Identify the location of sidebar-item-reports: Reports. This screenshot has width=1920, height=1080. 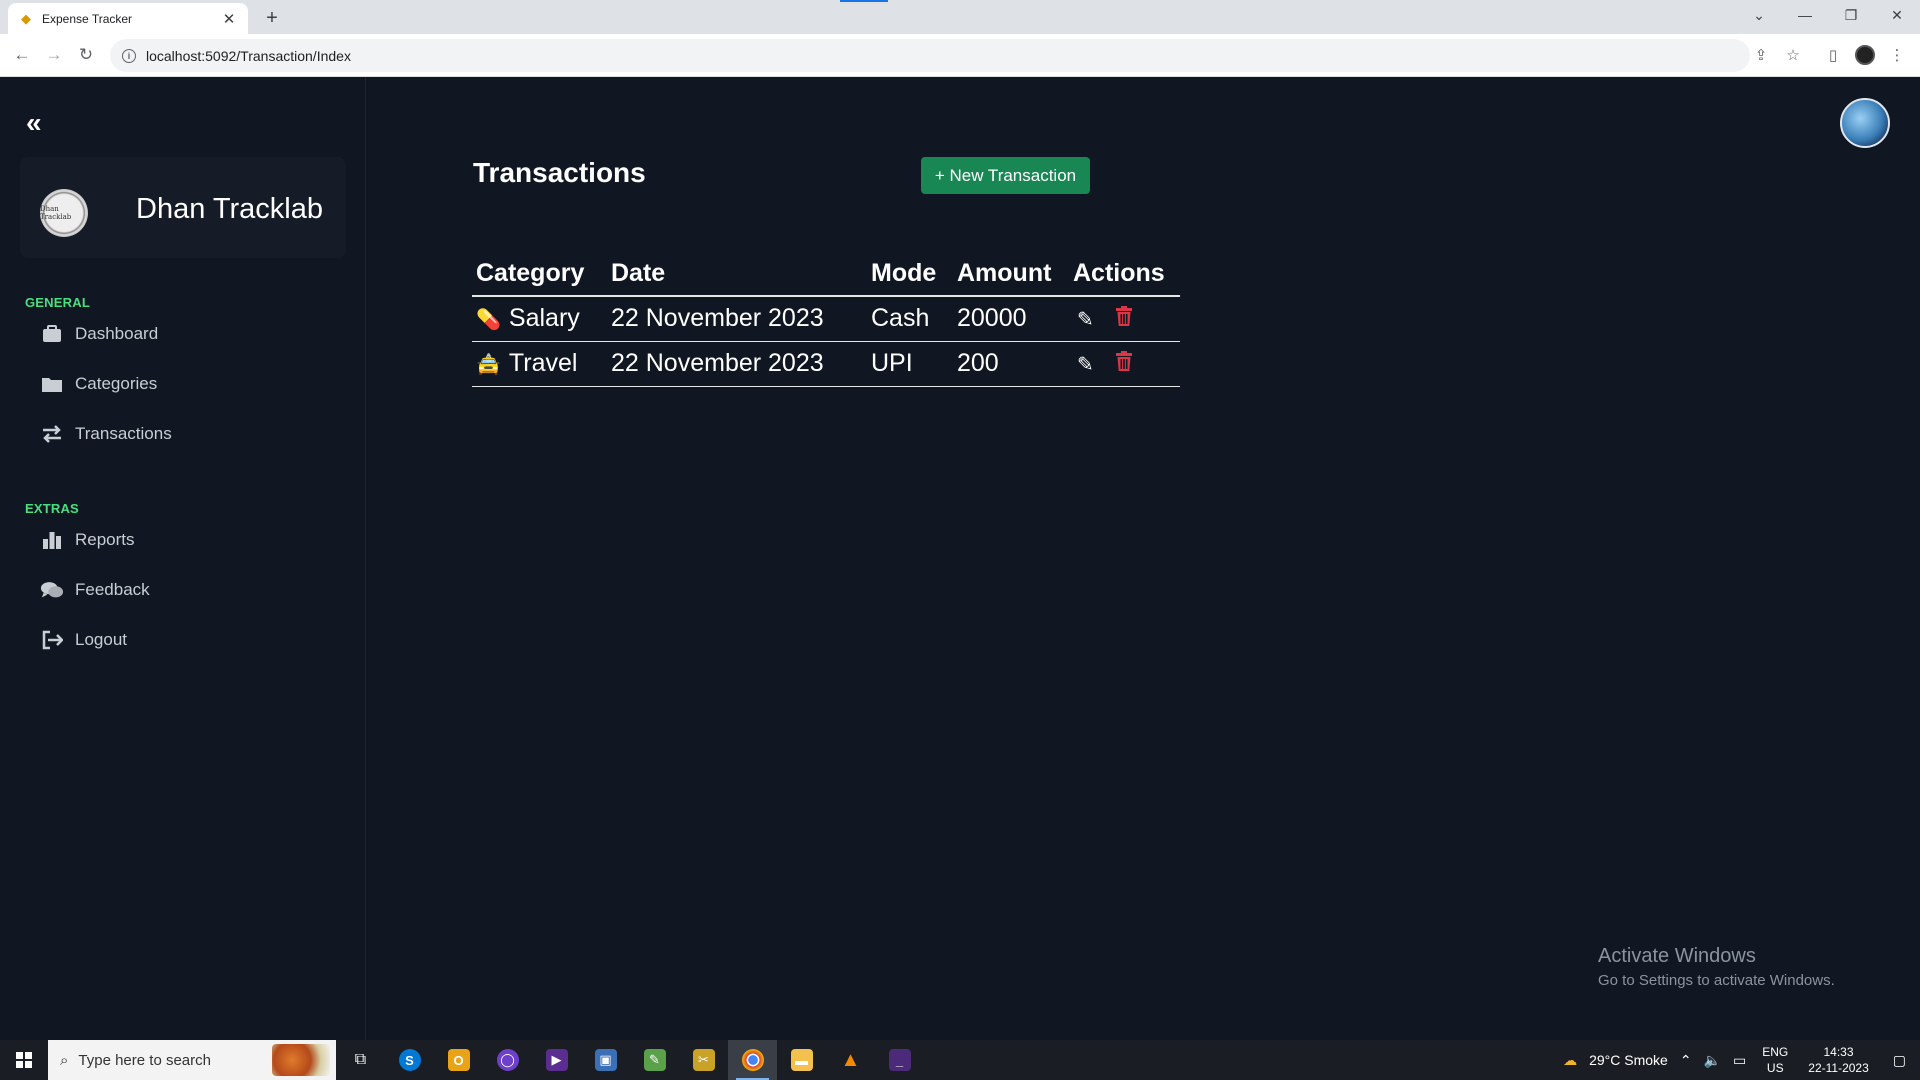
(87, 540).